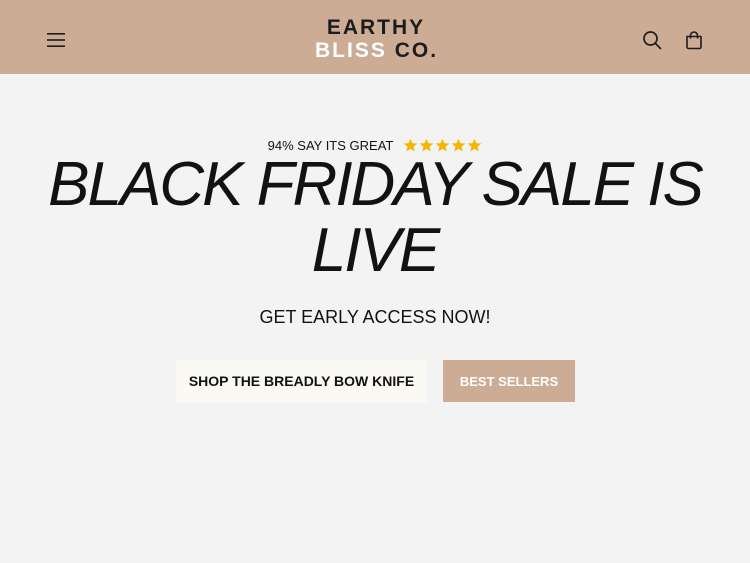 The width and height of the screenshot is (750, 563). What do you see at coordinates (376, 27) in the screenshot?
I see `logo-line-1: EARTHY` at bounding box center [376, 27].